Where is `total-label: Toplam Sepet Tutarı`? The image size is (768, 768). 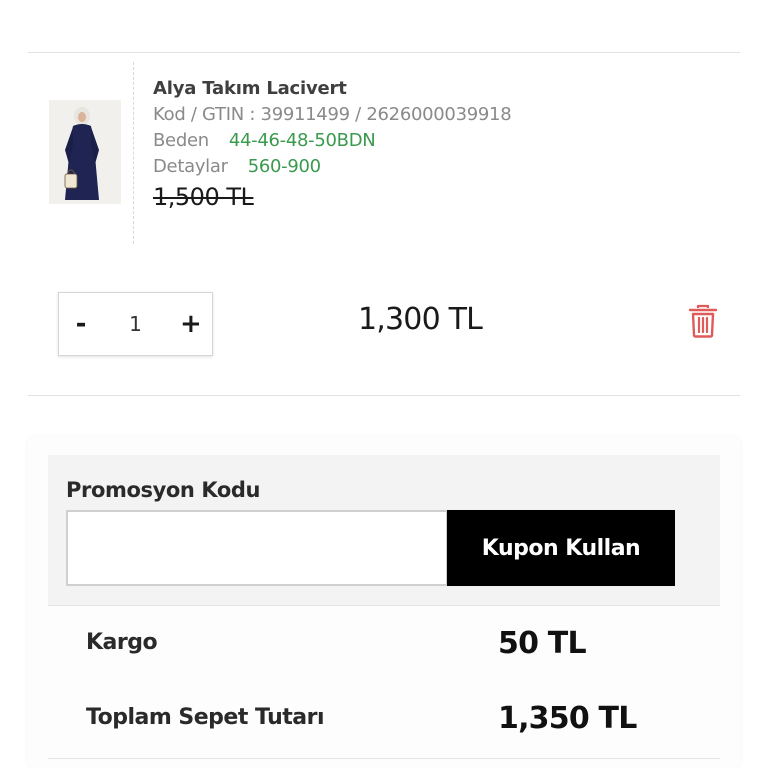
total-label: Toplam Sepet Tutarı is located at coordinates (205, 717).